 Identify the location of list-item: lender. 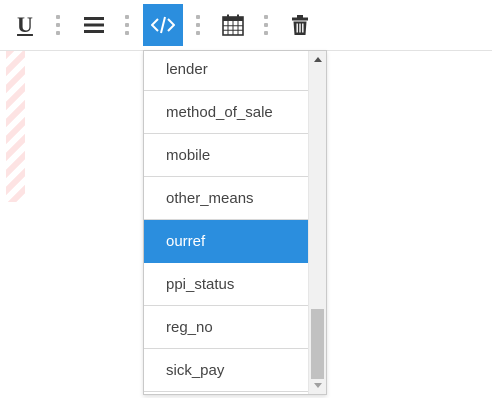
(226, 71).